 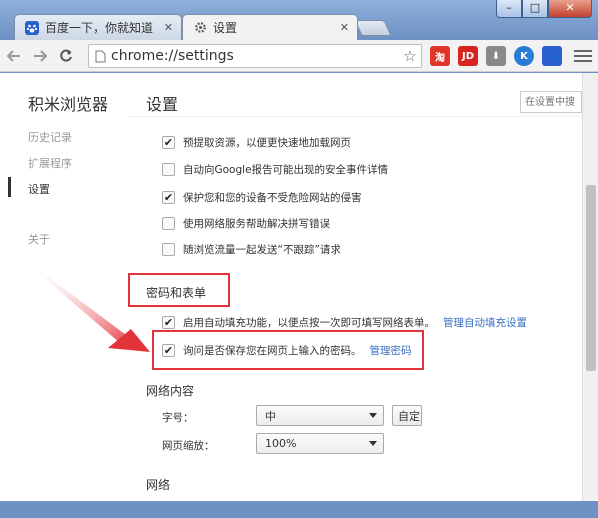 I want to click on new-tab-button, so click(x=373, y=28).